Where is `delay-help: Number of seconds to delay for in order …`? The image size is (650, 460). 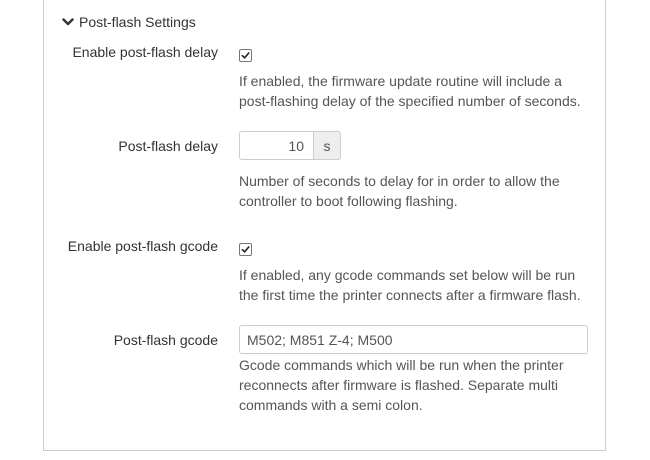 delay-help: Number of seconds to delay for in order … is located at coordinates (399, 191).